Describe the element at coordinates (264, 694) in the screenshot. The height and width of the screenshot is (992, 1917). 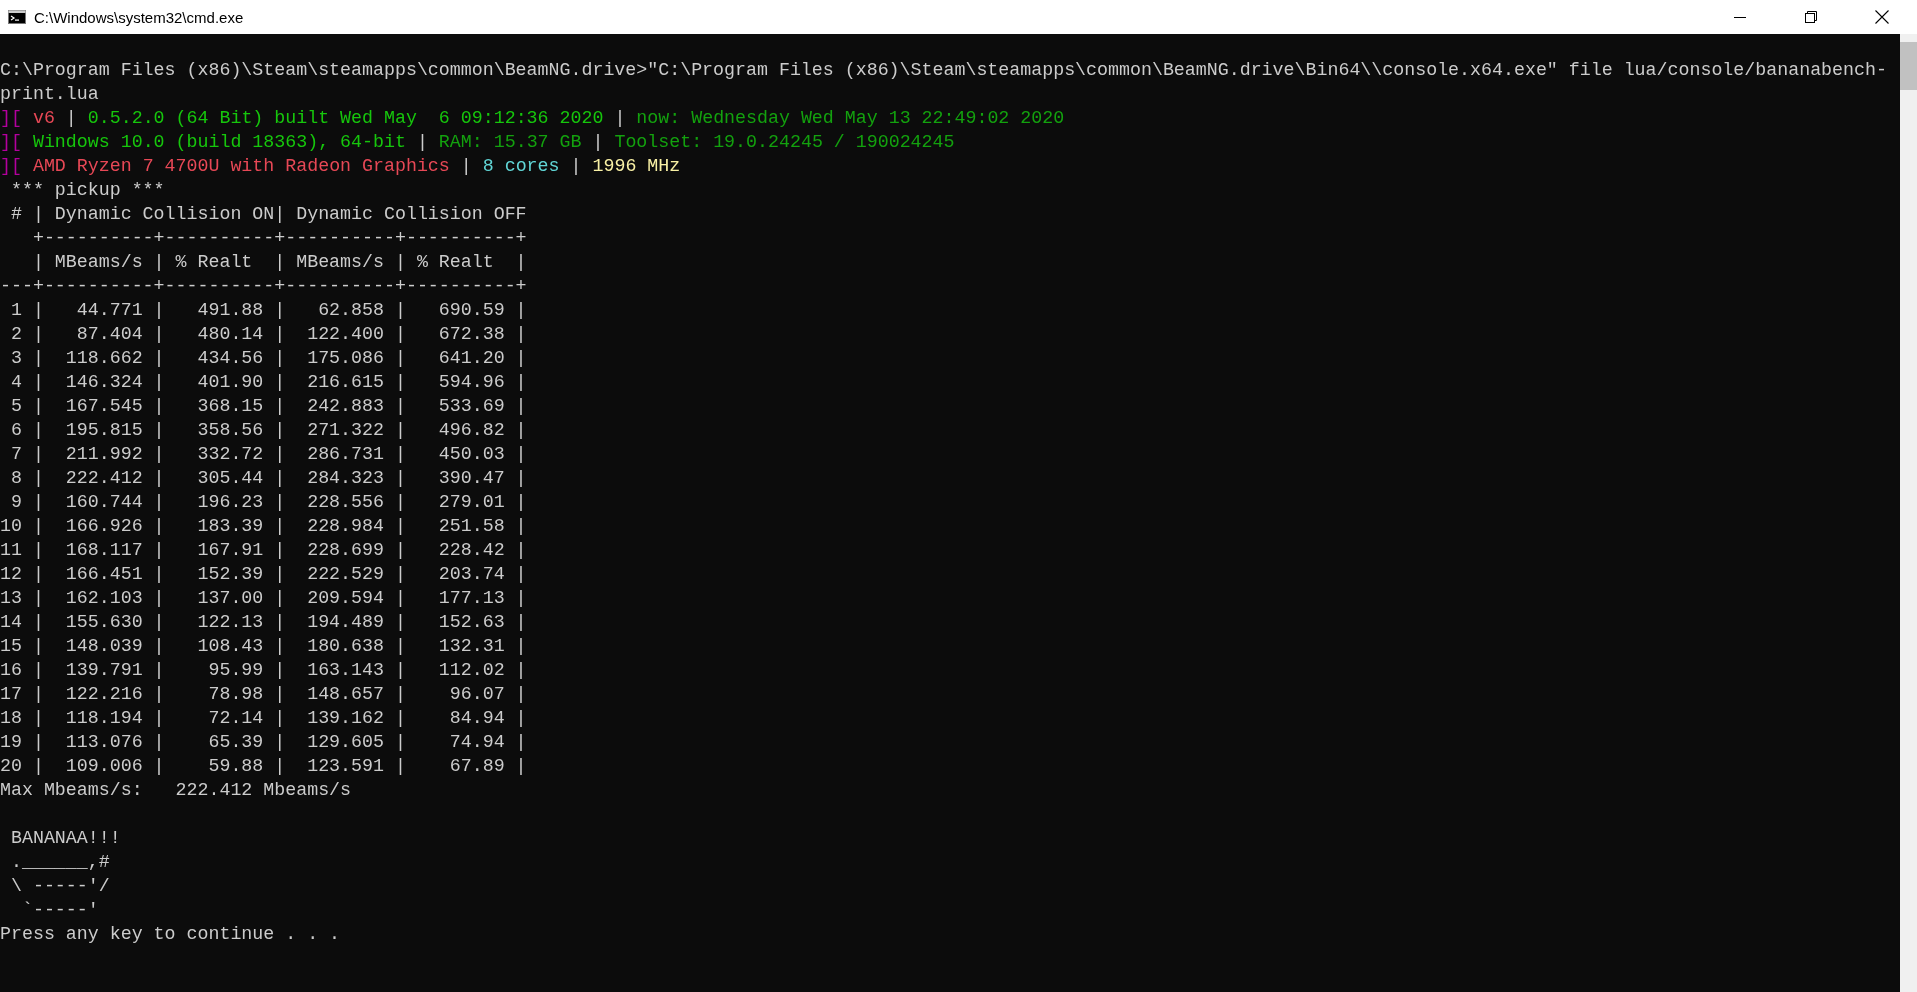
I see `console-line: 17 | 122.216 | 78.98 | 148.657 | 96.07 |` at that location.